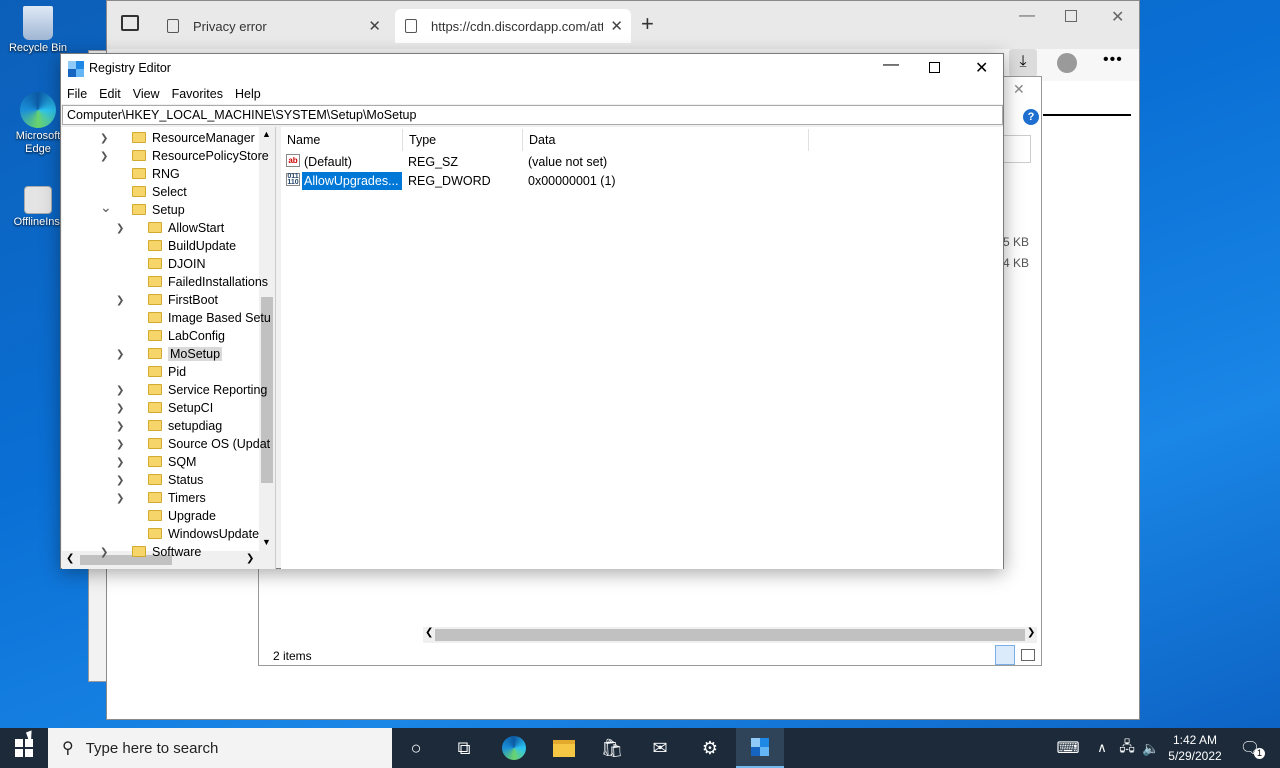 This screenshot has width=1280, height=768. Describe the element at coordinates (1023, 63) in the screenshot. I see `download-icon: ⤓` at that location.